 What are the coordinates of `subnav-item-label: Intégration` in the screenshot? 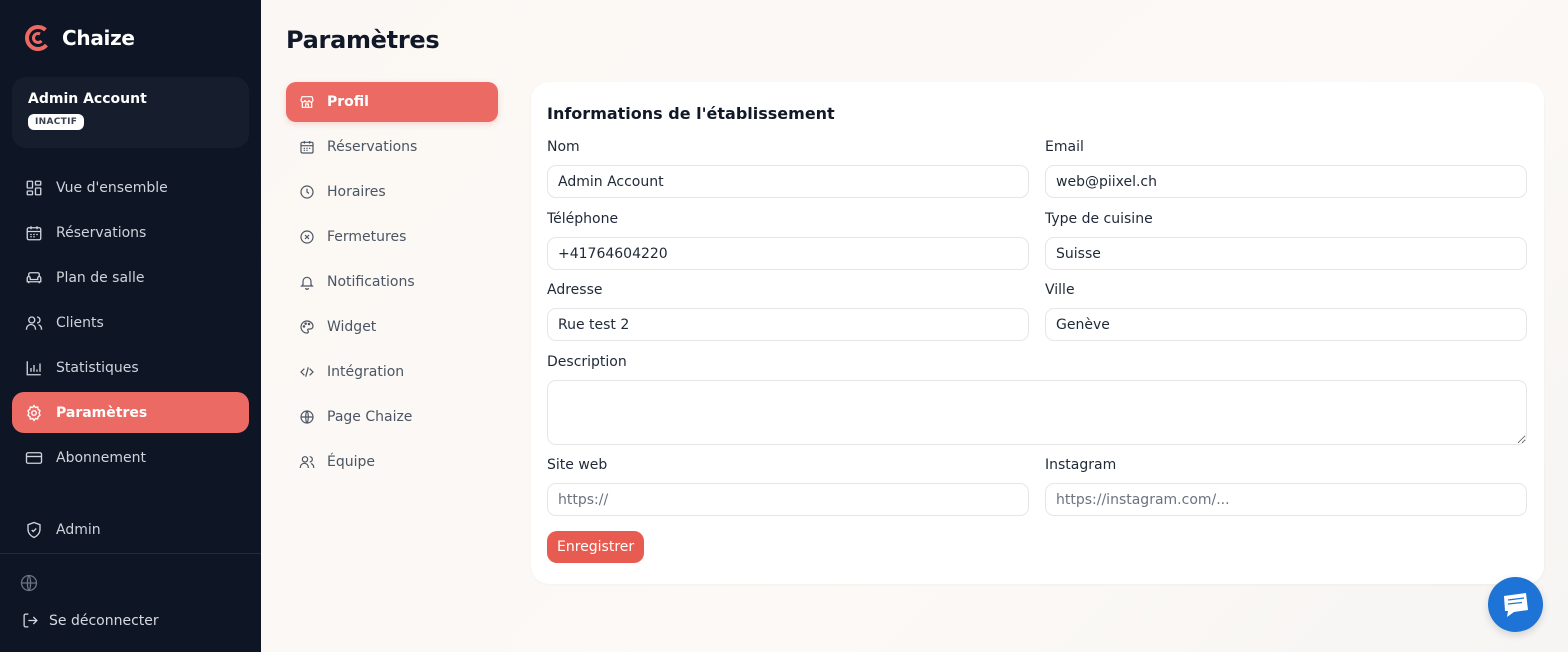 It's located at (366, 372).